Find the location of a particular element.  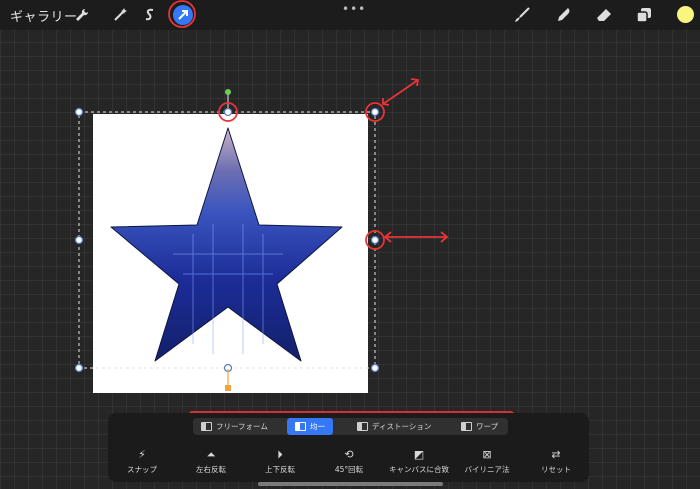

mode-uniform: 均一 is located at coordinates (310, 426).